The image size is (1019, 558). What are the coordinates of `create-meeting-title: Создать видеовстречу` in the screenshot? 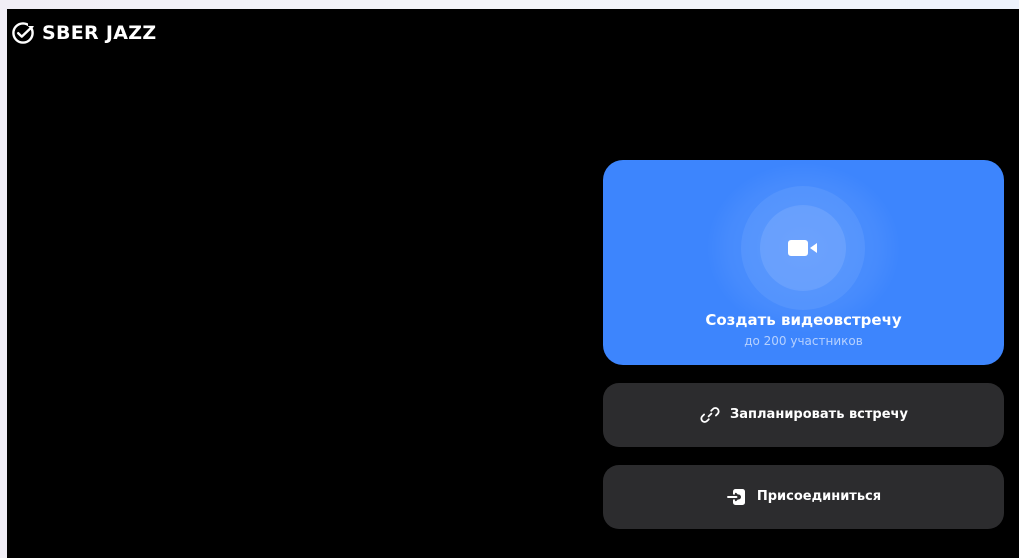 It's located at (803, 320).